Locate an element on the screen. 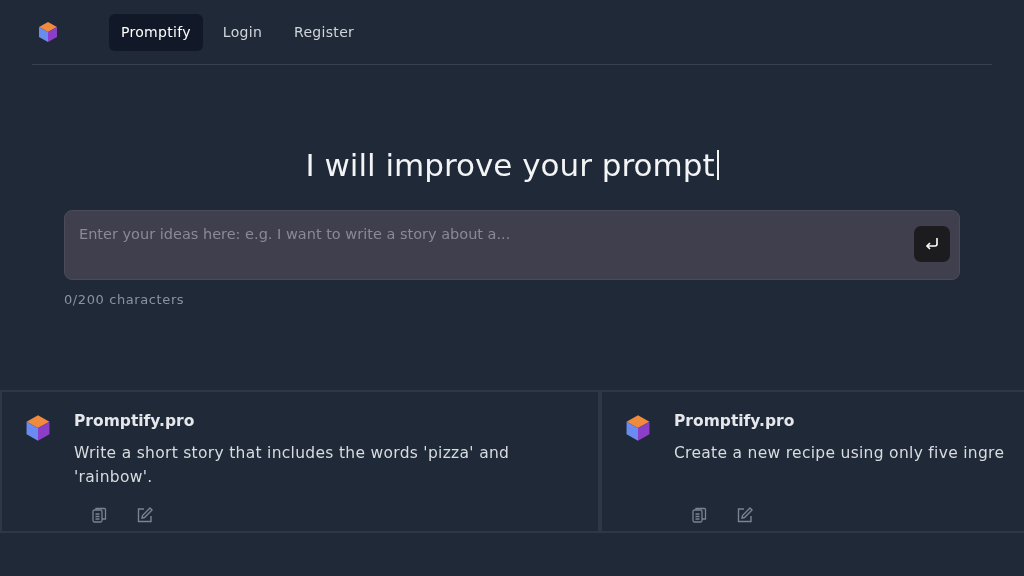 The height and width of the screenshot is (576, 1024). hero-heading: I will improve your prompt is located at coordinates (512, 166).